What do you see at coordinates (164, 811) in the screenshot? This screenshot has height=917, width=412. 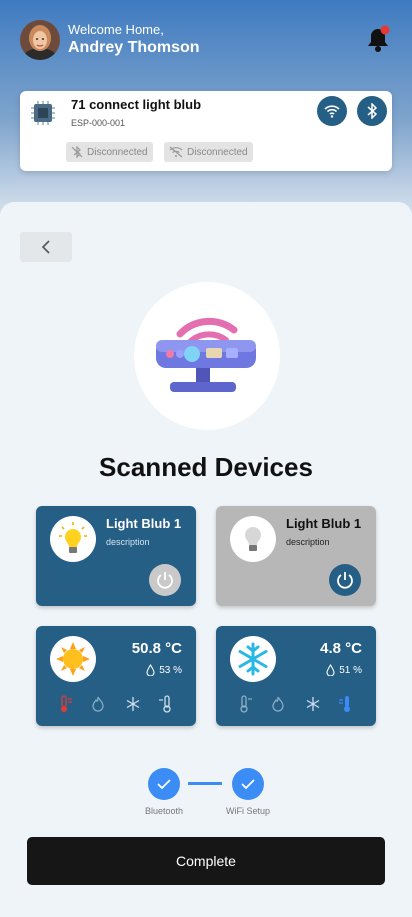 I see `step-label-bluetooth: Bluetooth` at bounding box center [164, 811].